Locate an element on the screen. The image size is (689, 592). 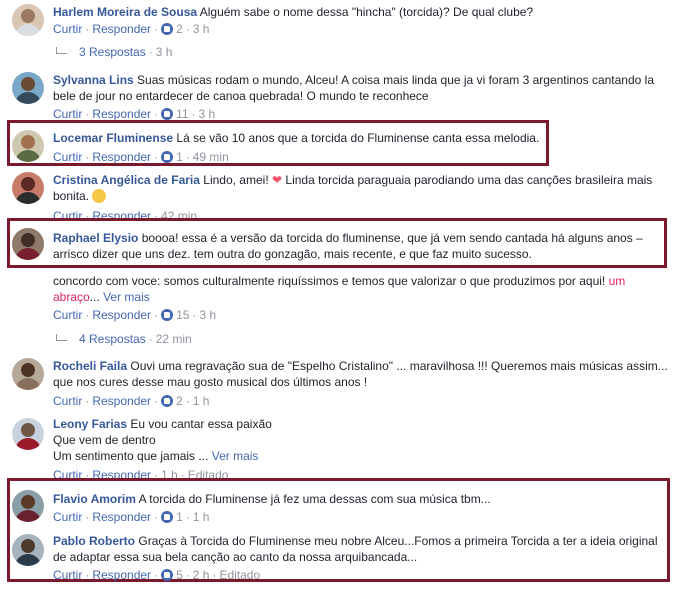
replies-link: 4 Respostas · 22 min is located at coordinates (124, 339).